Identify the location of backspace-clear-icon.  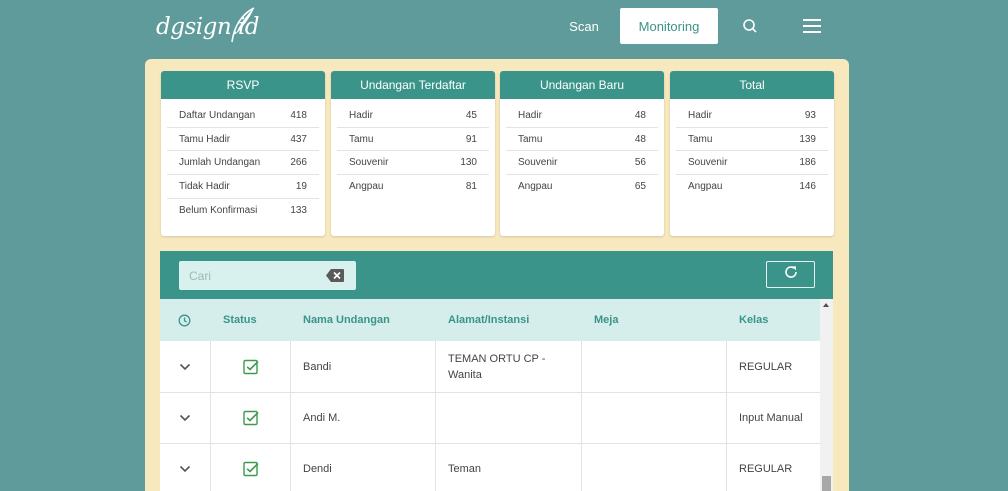
(335, 275).